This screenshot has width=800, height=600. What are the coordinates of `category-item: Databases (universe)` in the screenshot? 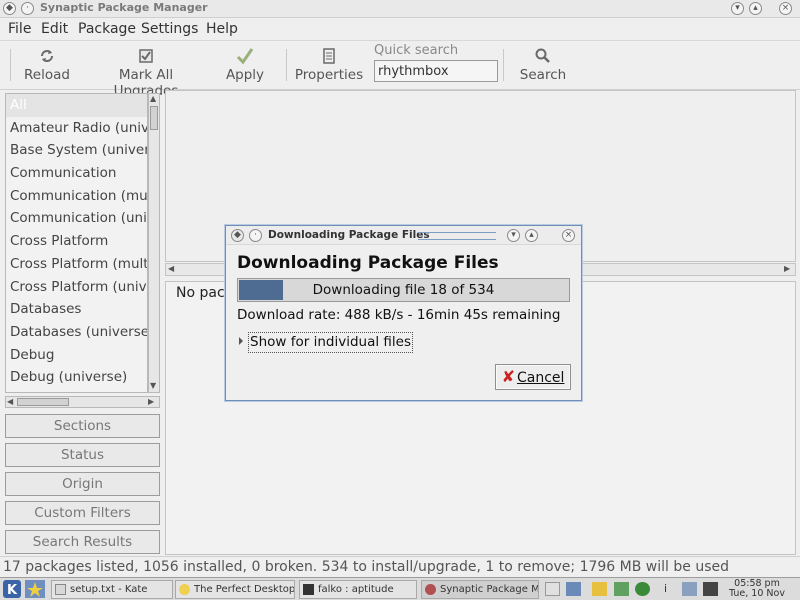 It's located at (76, 332).